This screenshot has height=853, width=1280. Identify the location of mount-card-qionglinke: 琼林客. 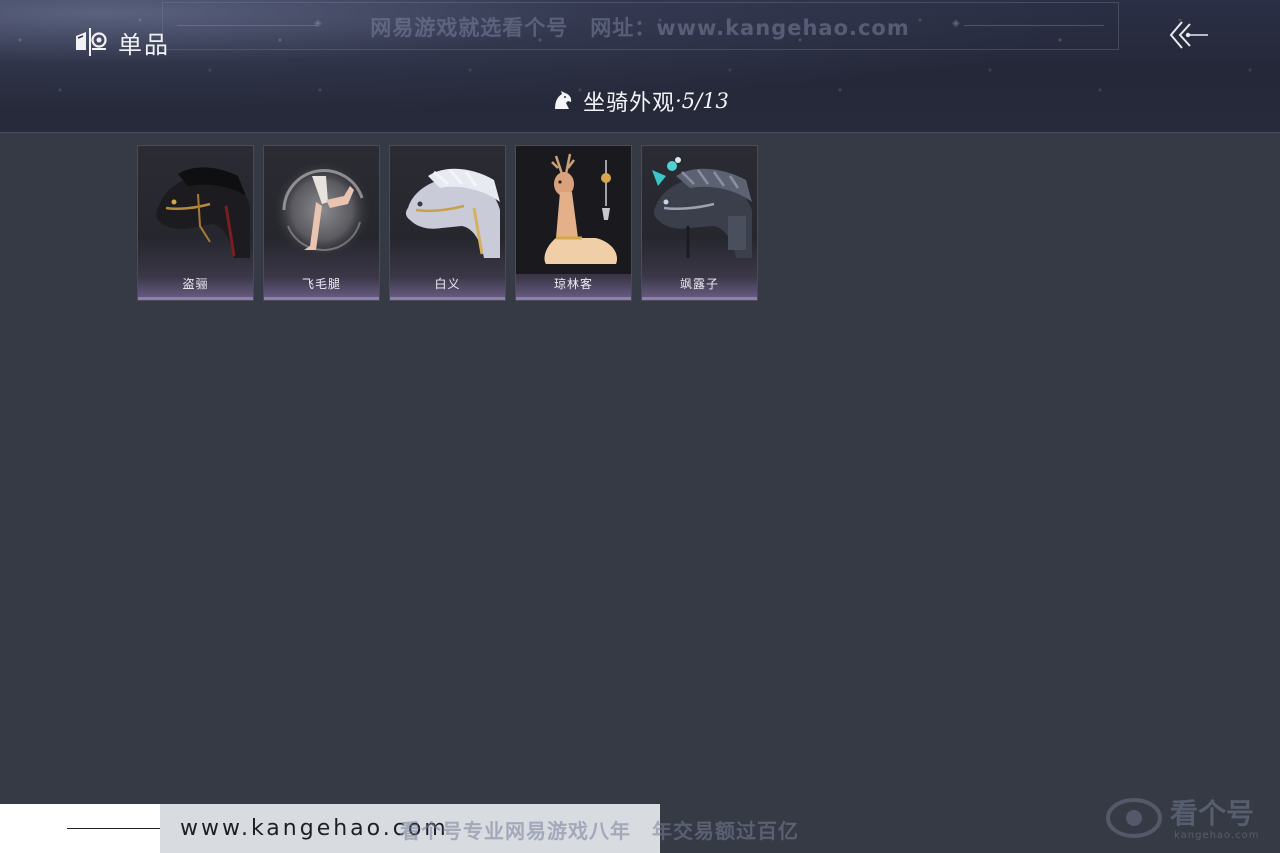
(573, 223).